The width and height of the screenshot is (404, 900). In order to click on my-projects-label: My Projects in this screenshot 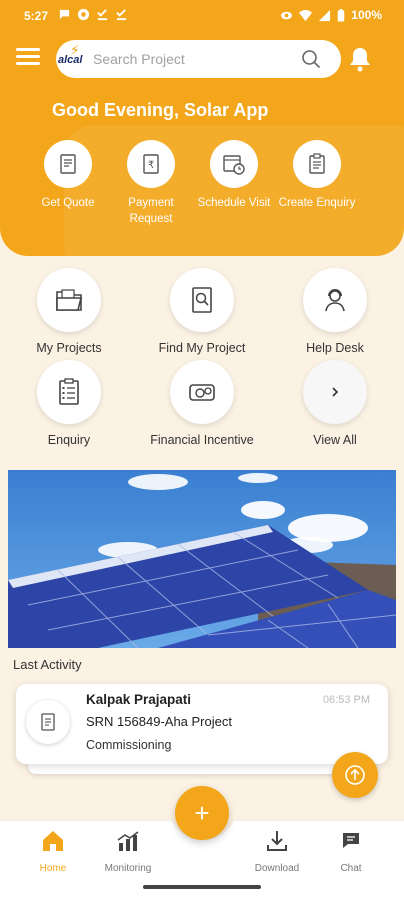, I will do `click(69, 348)`.